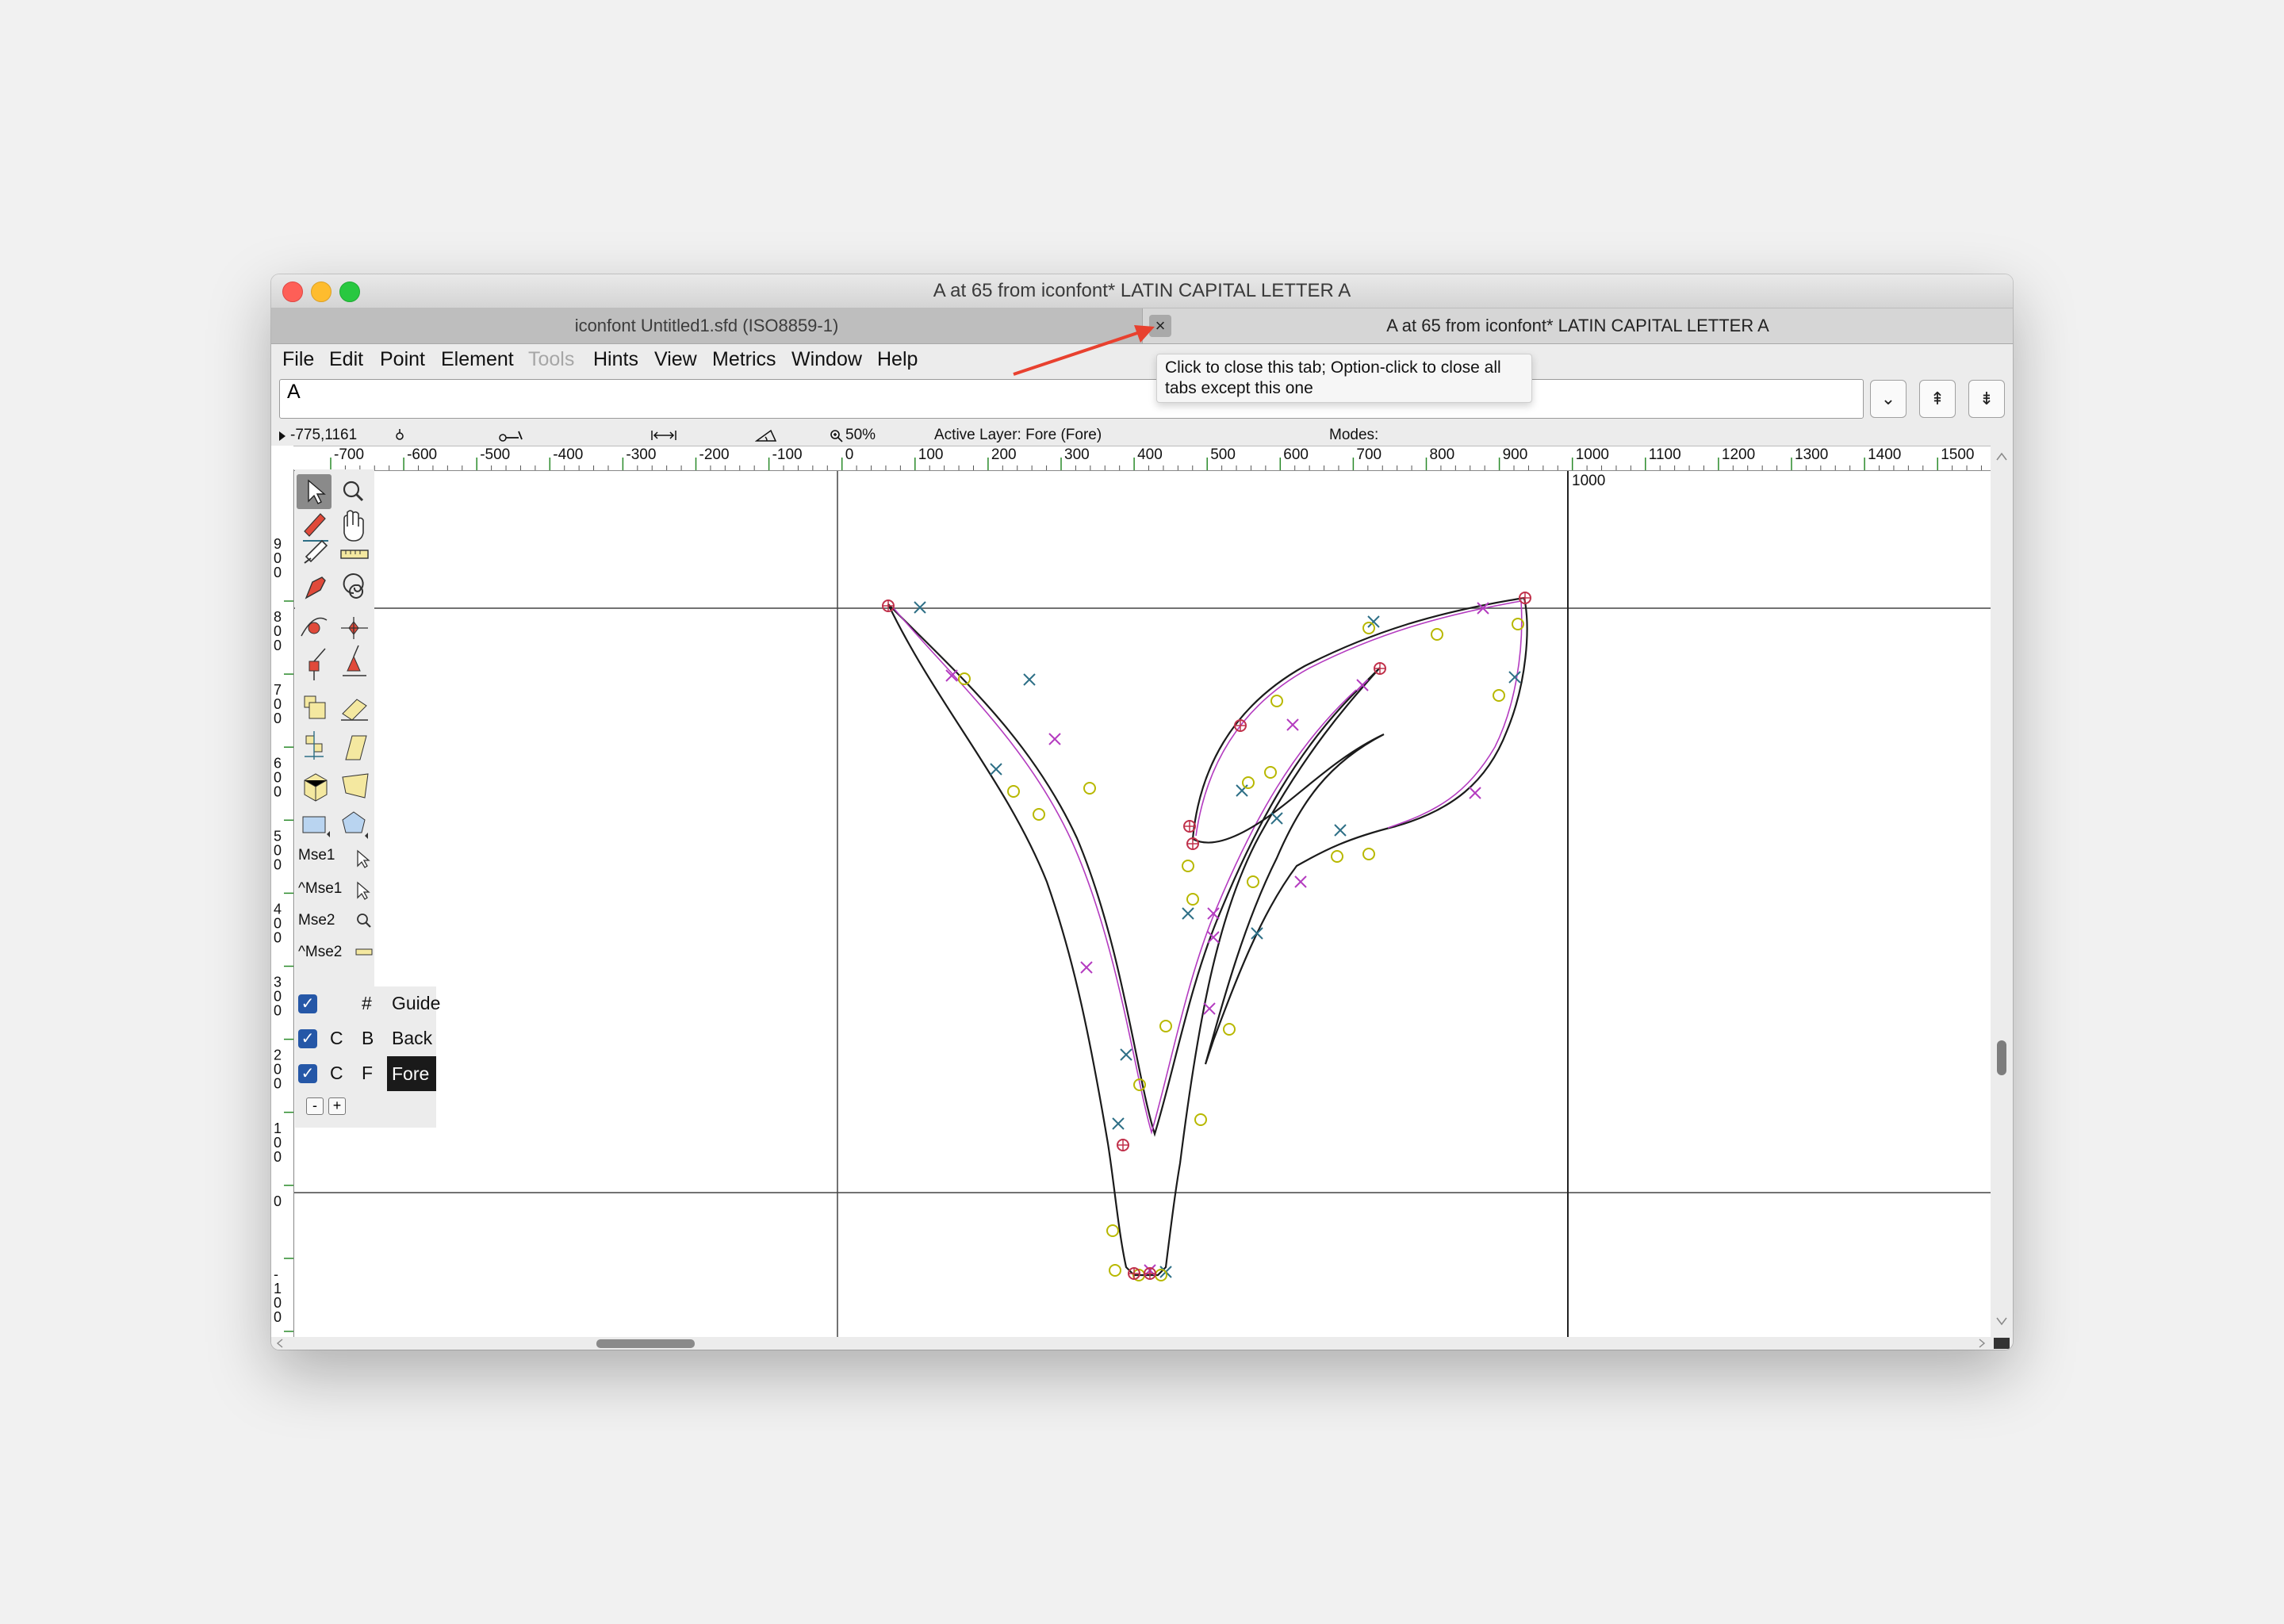  Describe the element at coordinates (356, 747) in the screenshot. I see `skew-tool-icon` at that location.